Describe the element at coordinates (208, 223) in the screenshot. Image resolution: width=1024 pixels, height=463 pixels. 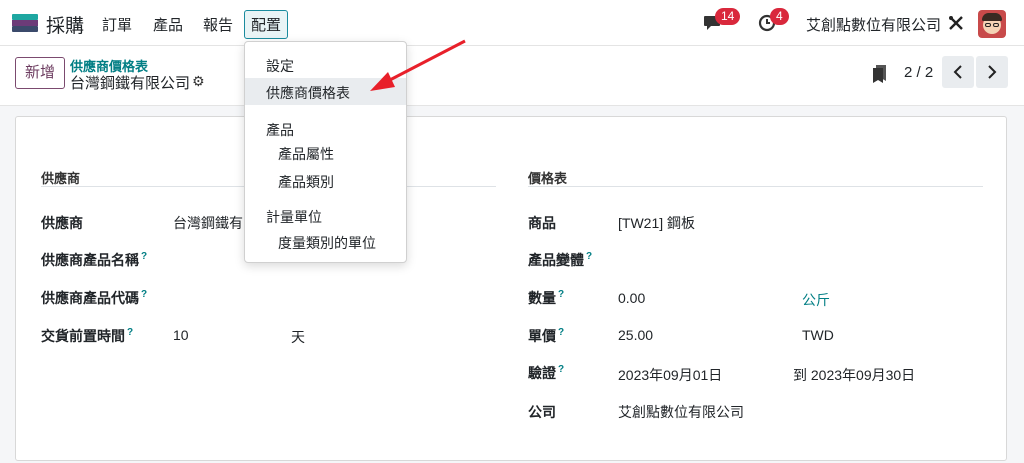
I see `vendor-field: 台灣鋼鐵有` at that location.